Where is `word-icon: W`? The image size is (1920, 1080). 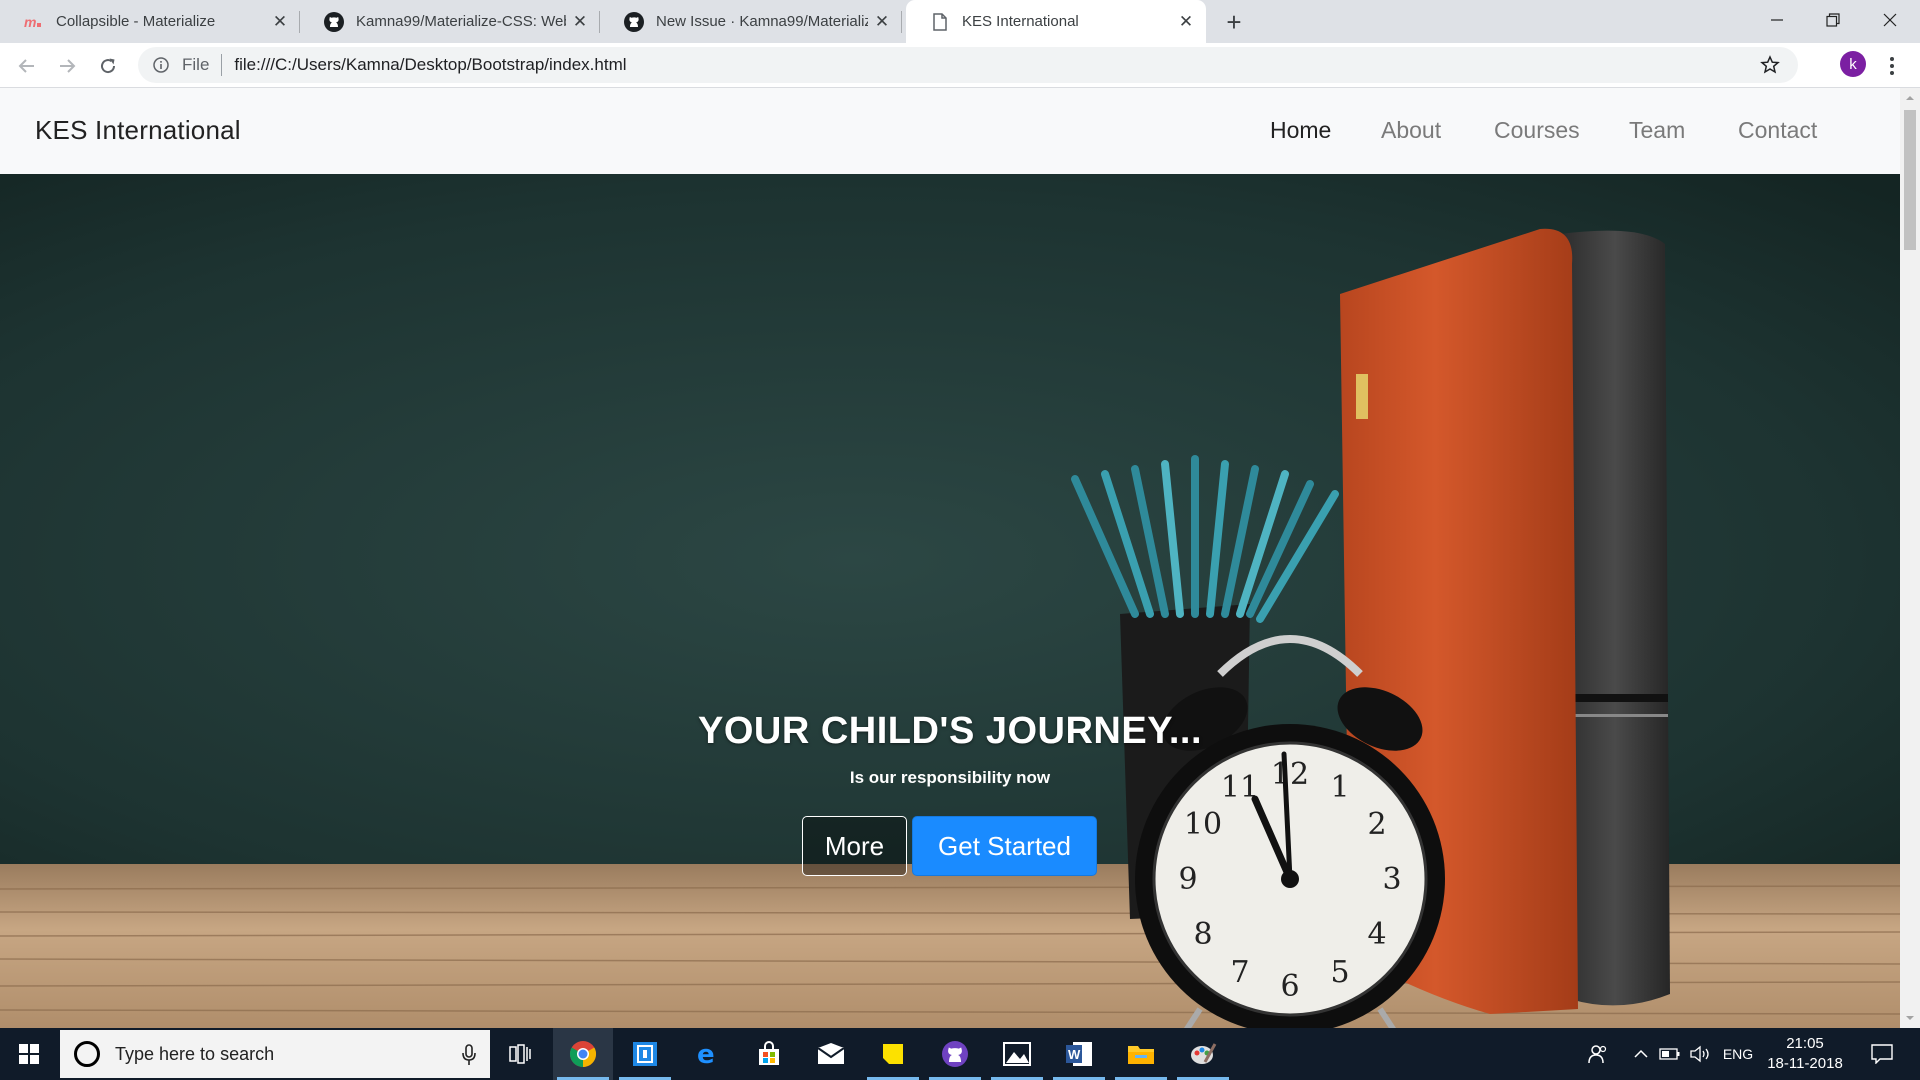
word-icon: W is located at coordinates (1079, 1054).